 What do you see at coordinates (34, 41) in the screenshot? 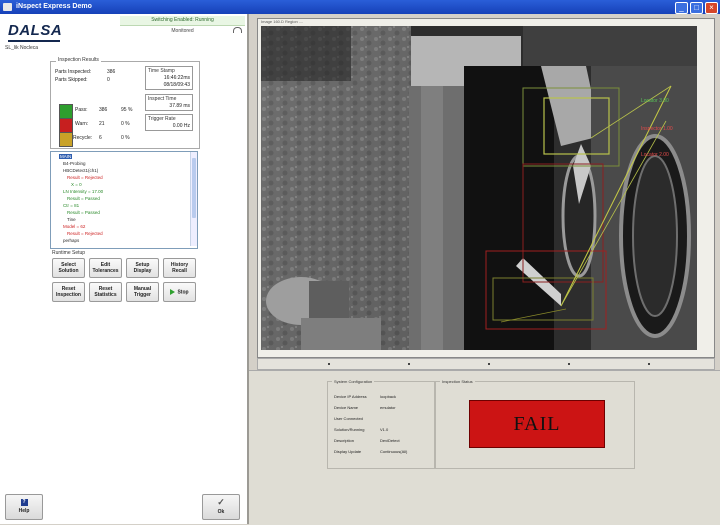
I see `logo-underline` at bounding box center [34, 41].